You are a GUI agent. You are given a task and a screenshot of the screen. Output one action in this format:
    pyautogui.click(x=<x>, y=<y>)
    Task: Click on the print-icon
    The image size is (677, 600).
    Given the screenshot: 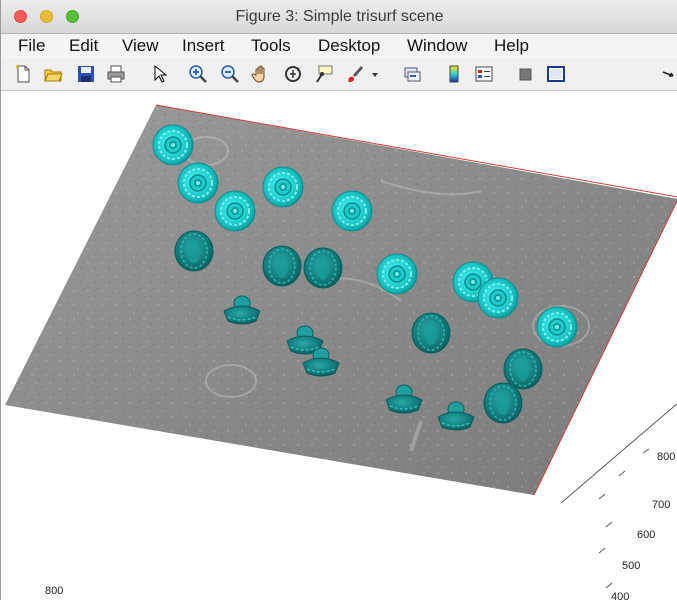 What is the action you would take?
    pyautogui.click(x=116, y=74)
    